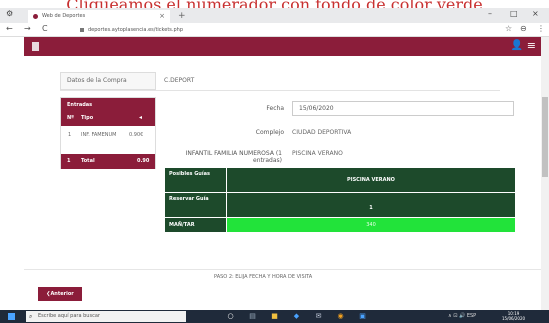  I want to click on cart-title: Entradas, so click(80, 105).